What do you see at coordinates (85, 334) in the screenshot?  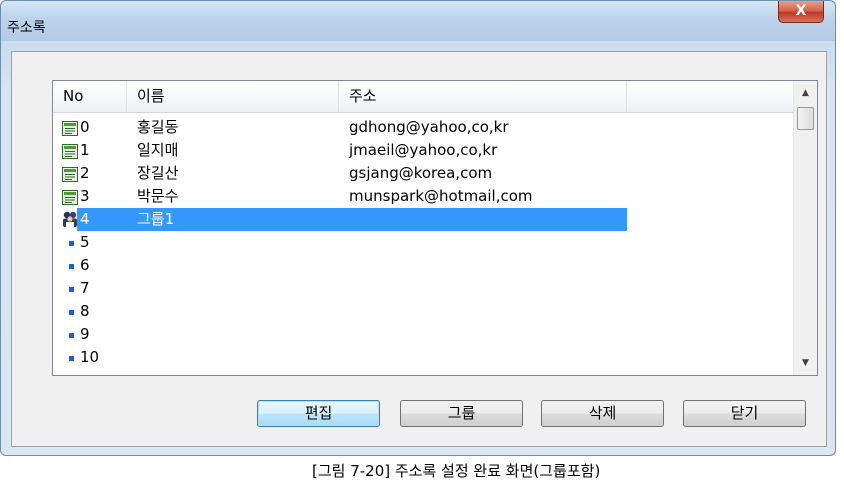 I see `cell-no: 9` at bounding box center [85, 334].